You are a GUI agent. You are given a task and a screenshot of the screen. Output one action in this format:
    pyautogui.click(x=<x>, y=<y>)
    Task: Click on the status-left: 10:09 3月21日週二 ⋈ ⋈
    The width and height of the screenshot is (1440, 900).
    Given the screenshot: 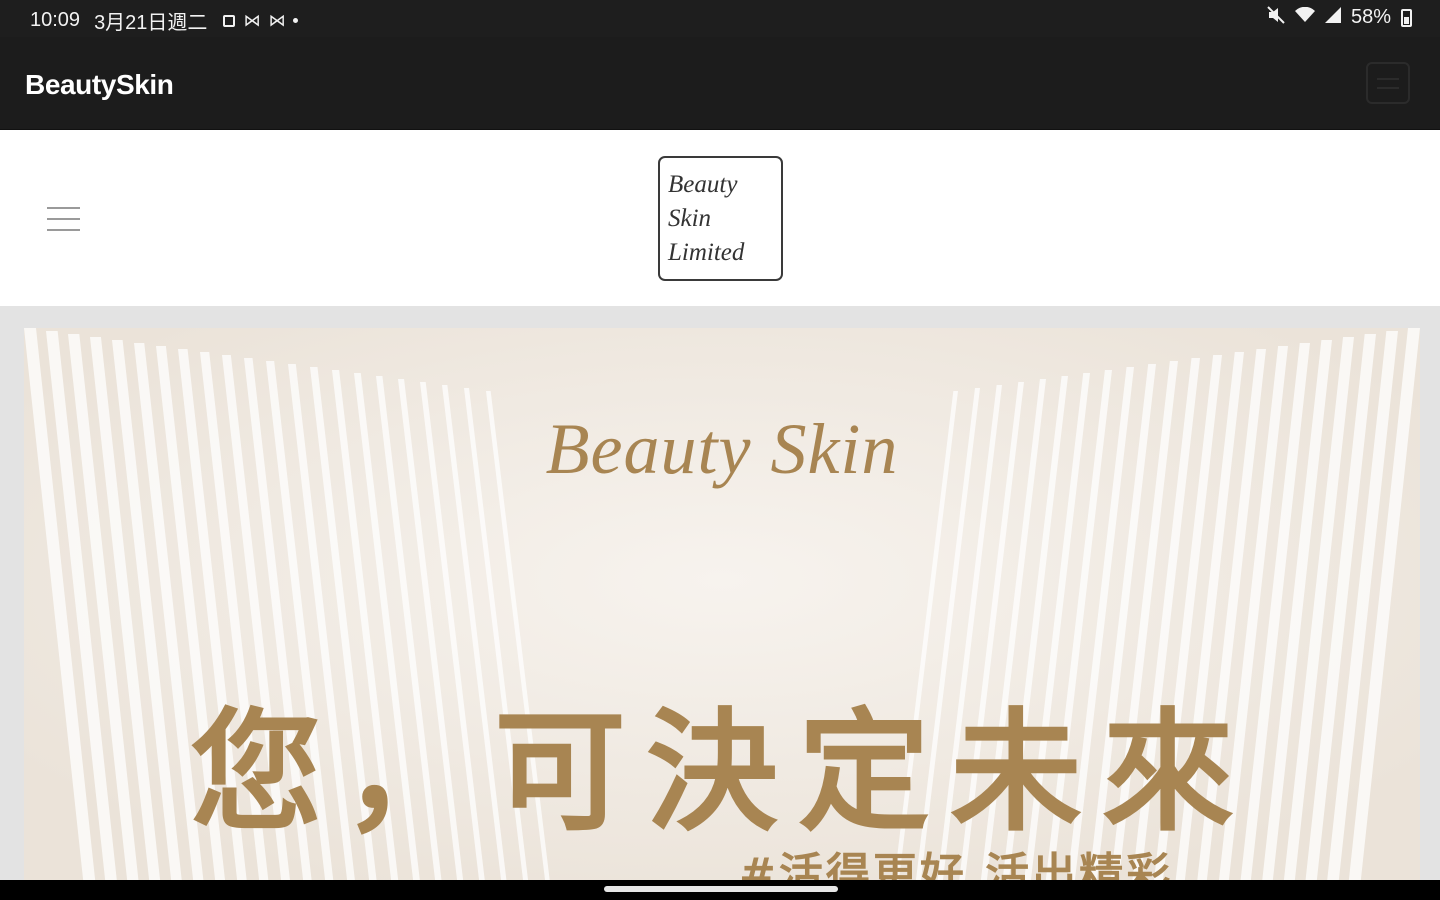 What is the action you would take?
    pyautogui.click(x=164, y=20)
    